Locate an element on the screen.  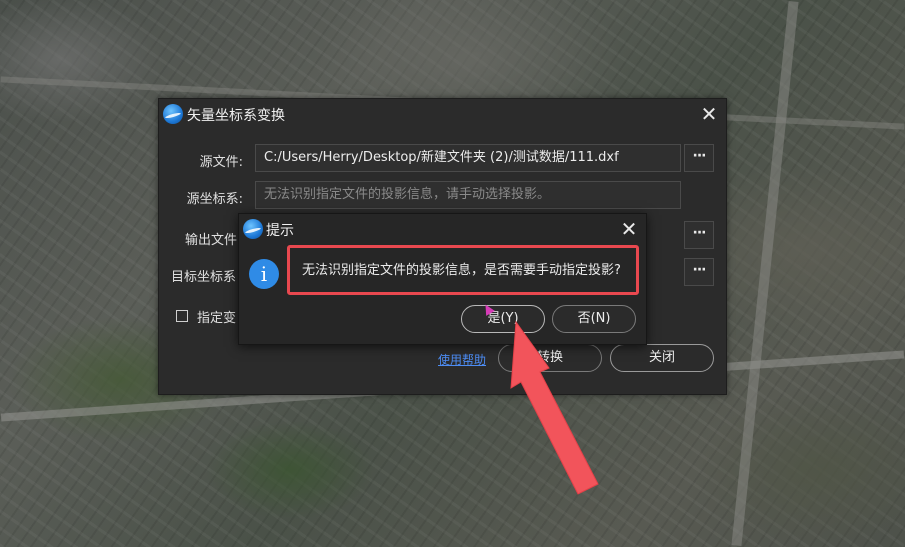
target-crs-label: 目标坐标系 is located at coordinates (204, 277).